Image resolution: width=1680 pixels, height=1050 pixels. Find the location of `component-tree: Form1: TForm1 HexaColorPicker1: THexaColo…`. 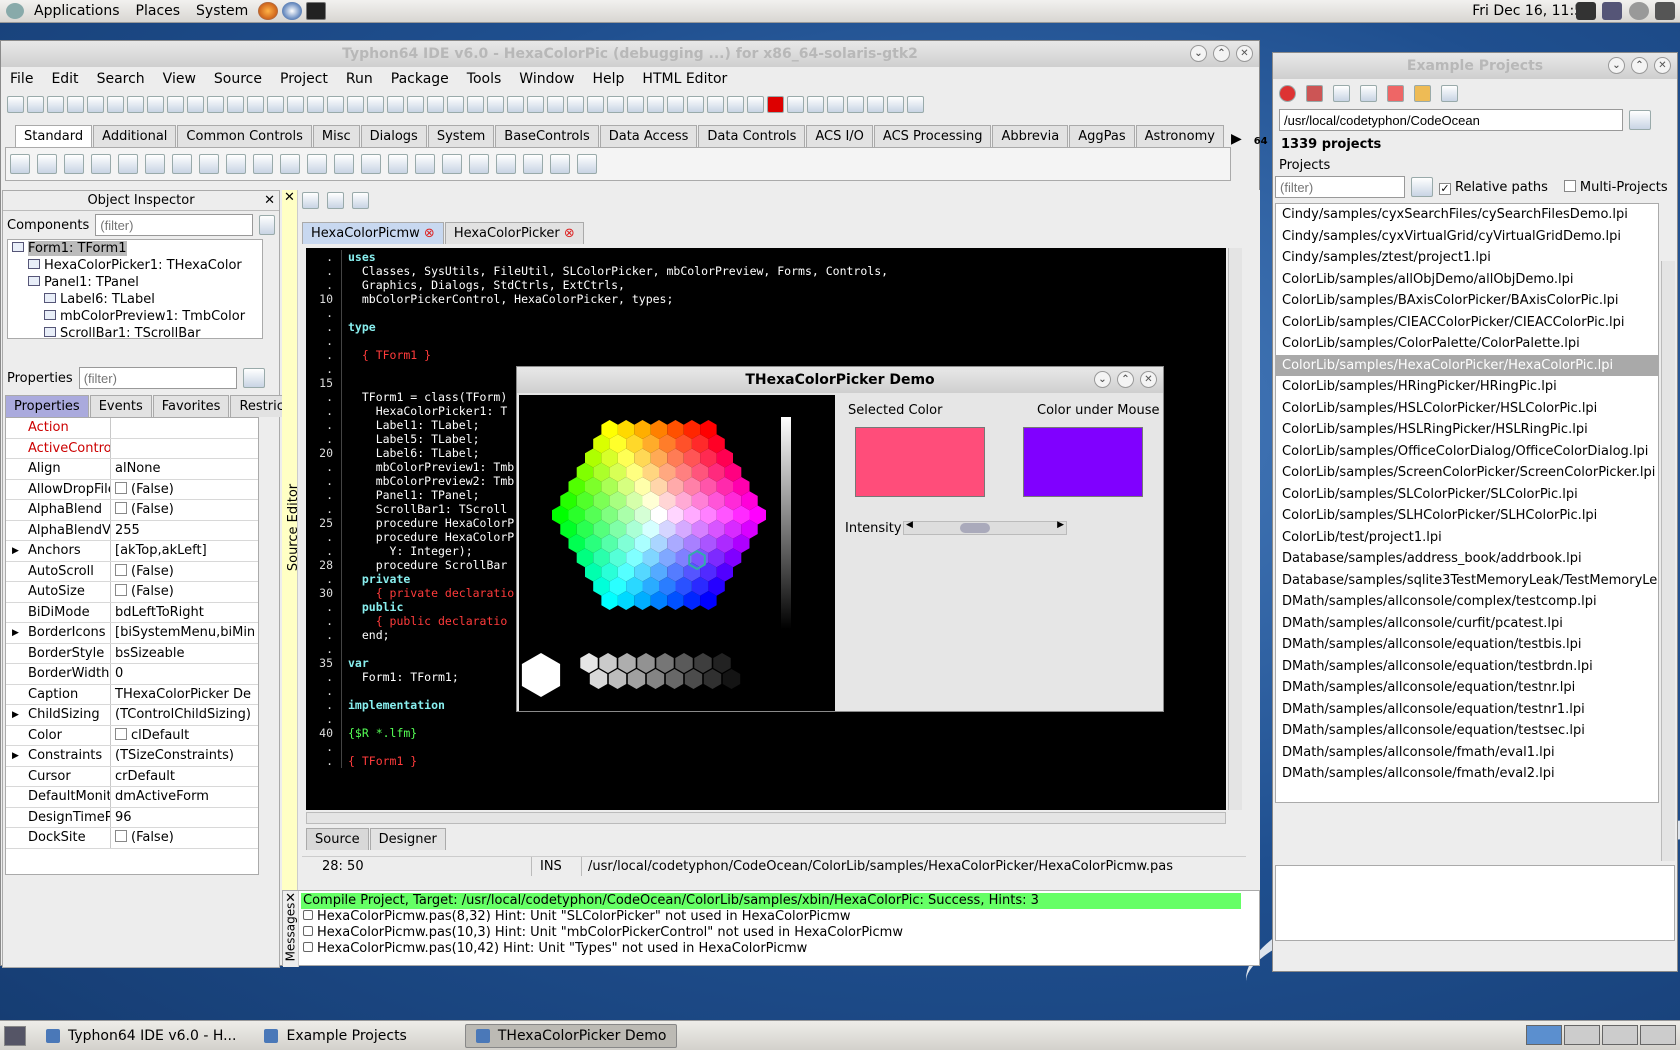

component-tree: Form1: TForm1 HexaColorPicker1: THexaColo… is located at coordinates (135, 289).